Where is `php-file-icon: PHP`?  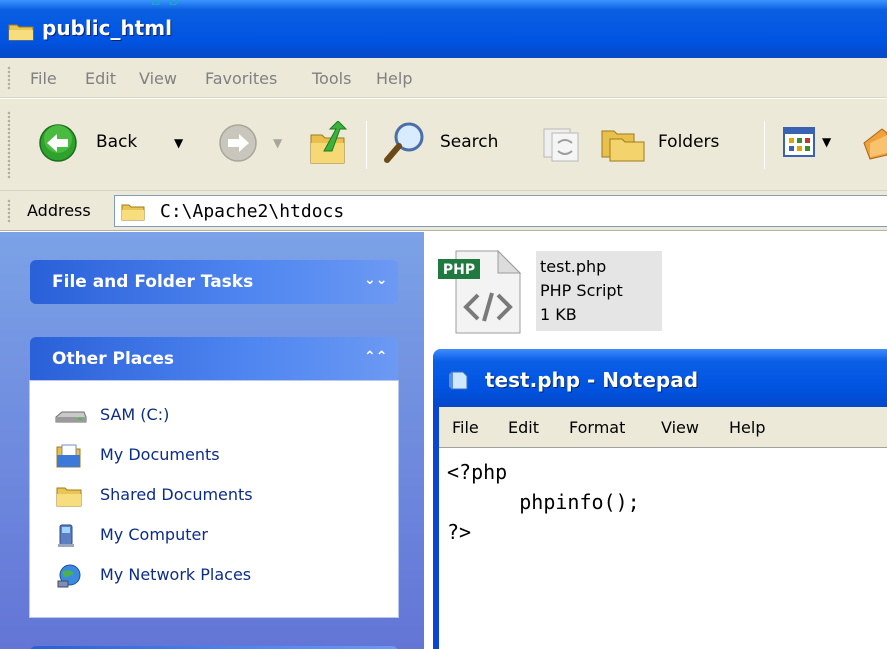
php-file-icon: PHP is located at coordinates (480, 291).